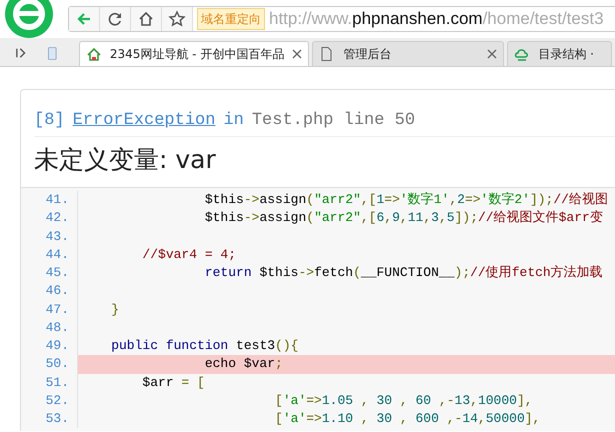 The image size is (615, 432). I want to click on code-line: public function test3(){, so click(205, 346).